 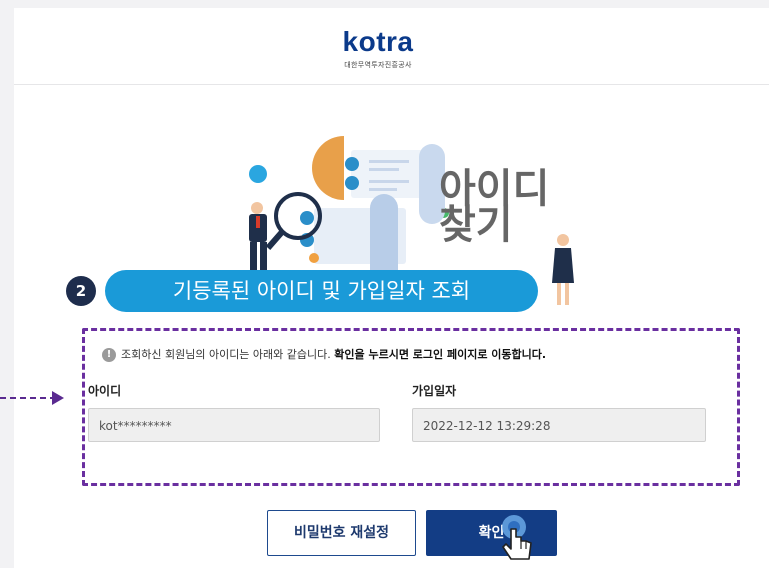 What do you see at coordinates (341, 533) in the screenshot?
I see `reset-password-button: 비밀번호 재설정` at bounding box center [341, 533].